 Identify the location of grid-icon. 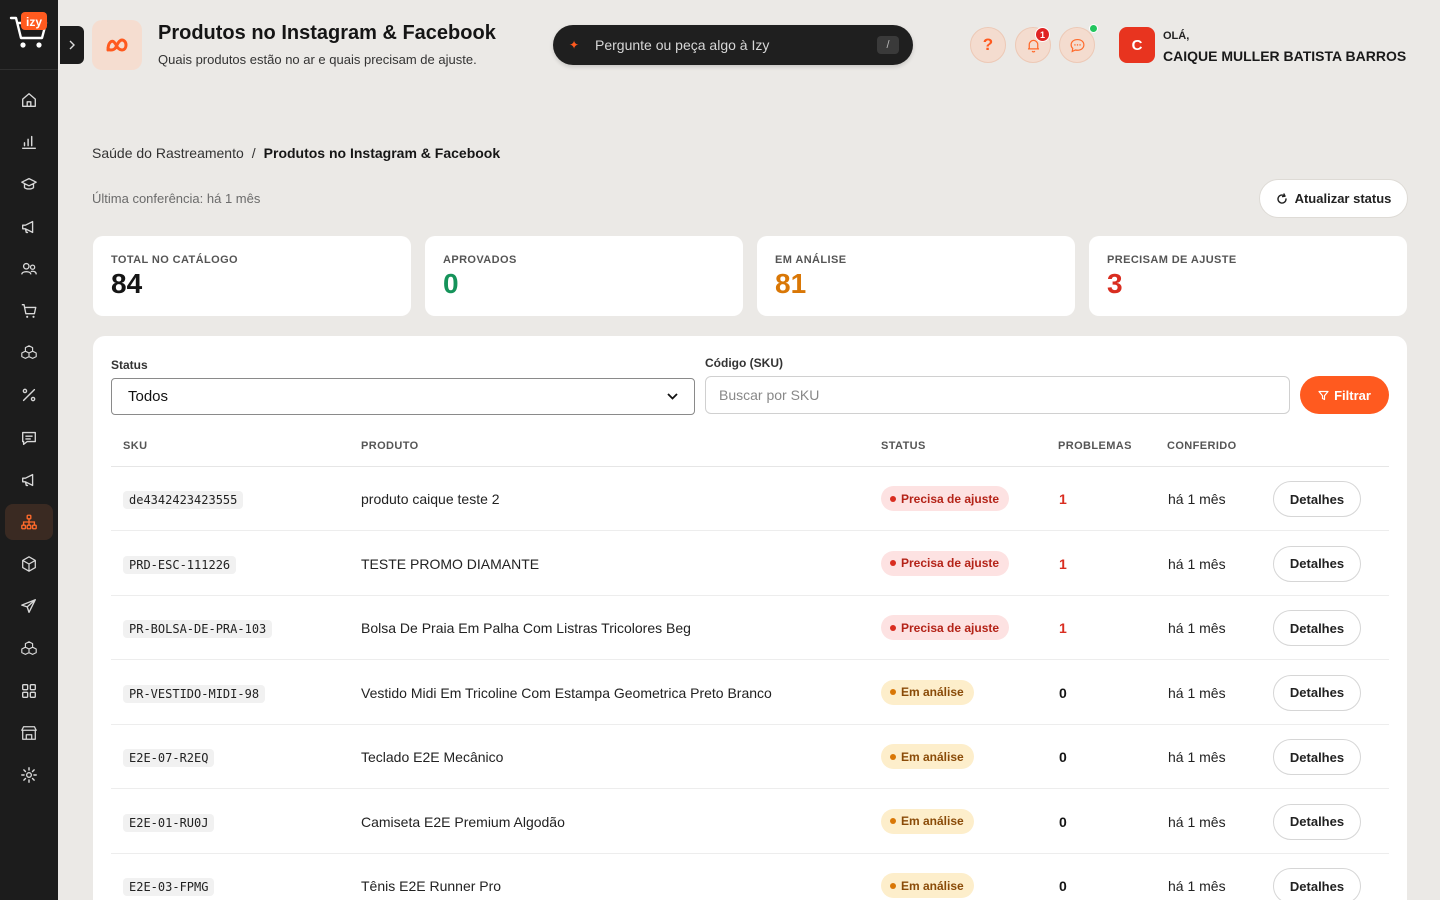
(29, 690).